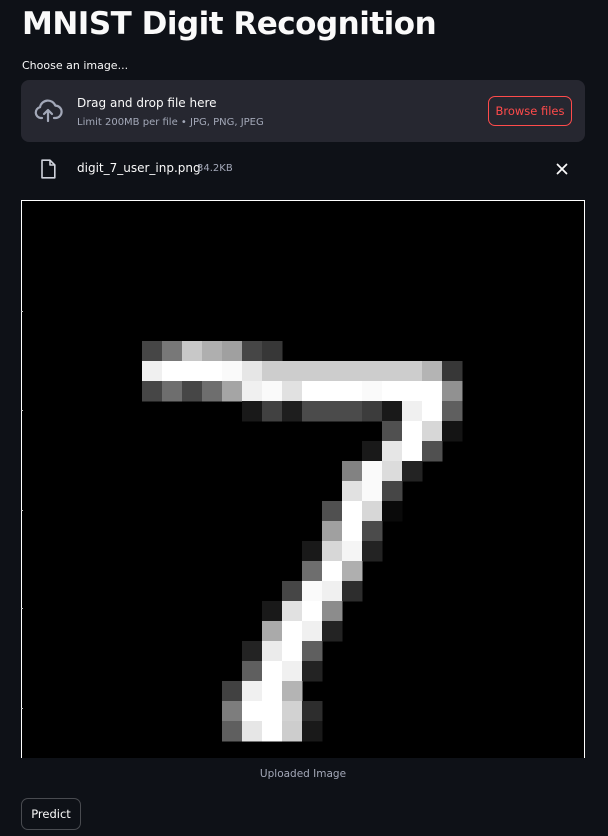 This screenshot has width=608, height=836. I want to click on page-title: MNIST Digit Recognition, so click(229, 24).